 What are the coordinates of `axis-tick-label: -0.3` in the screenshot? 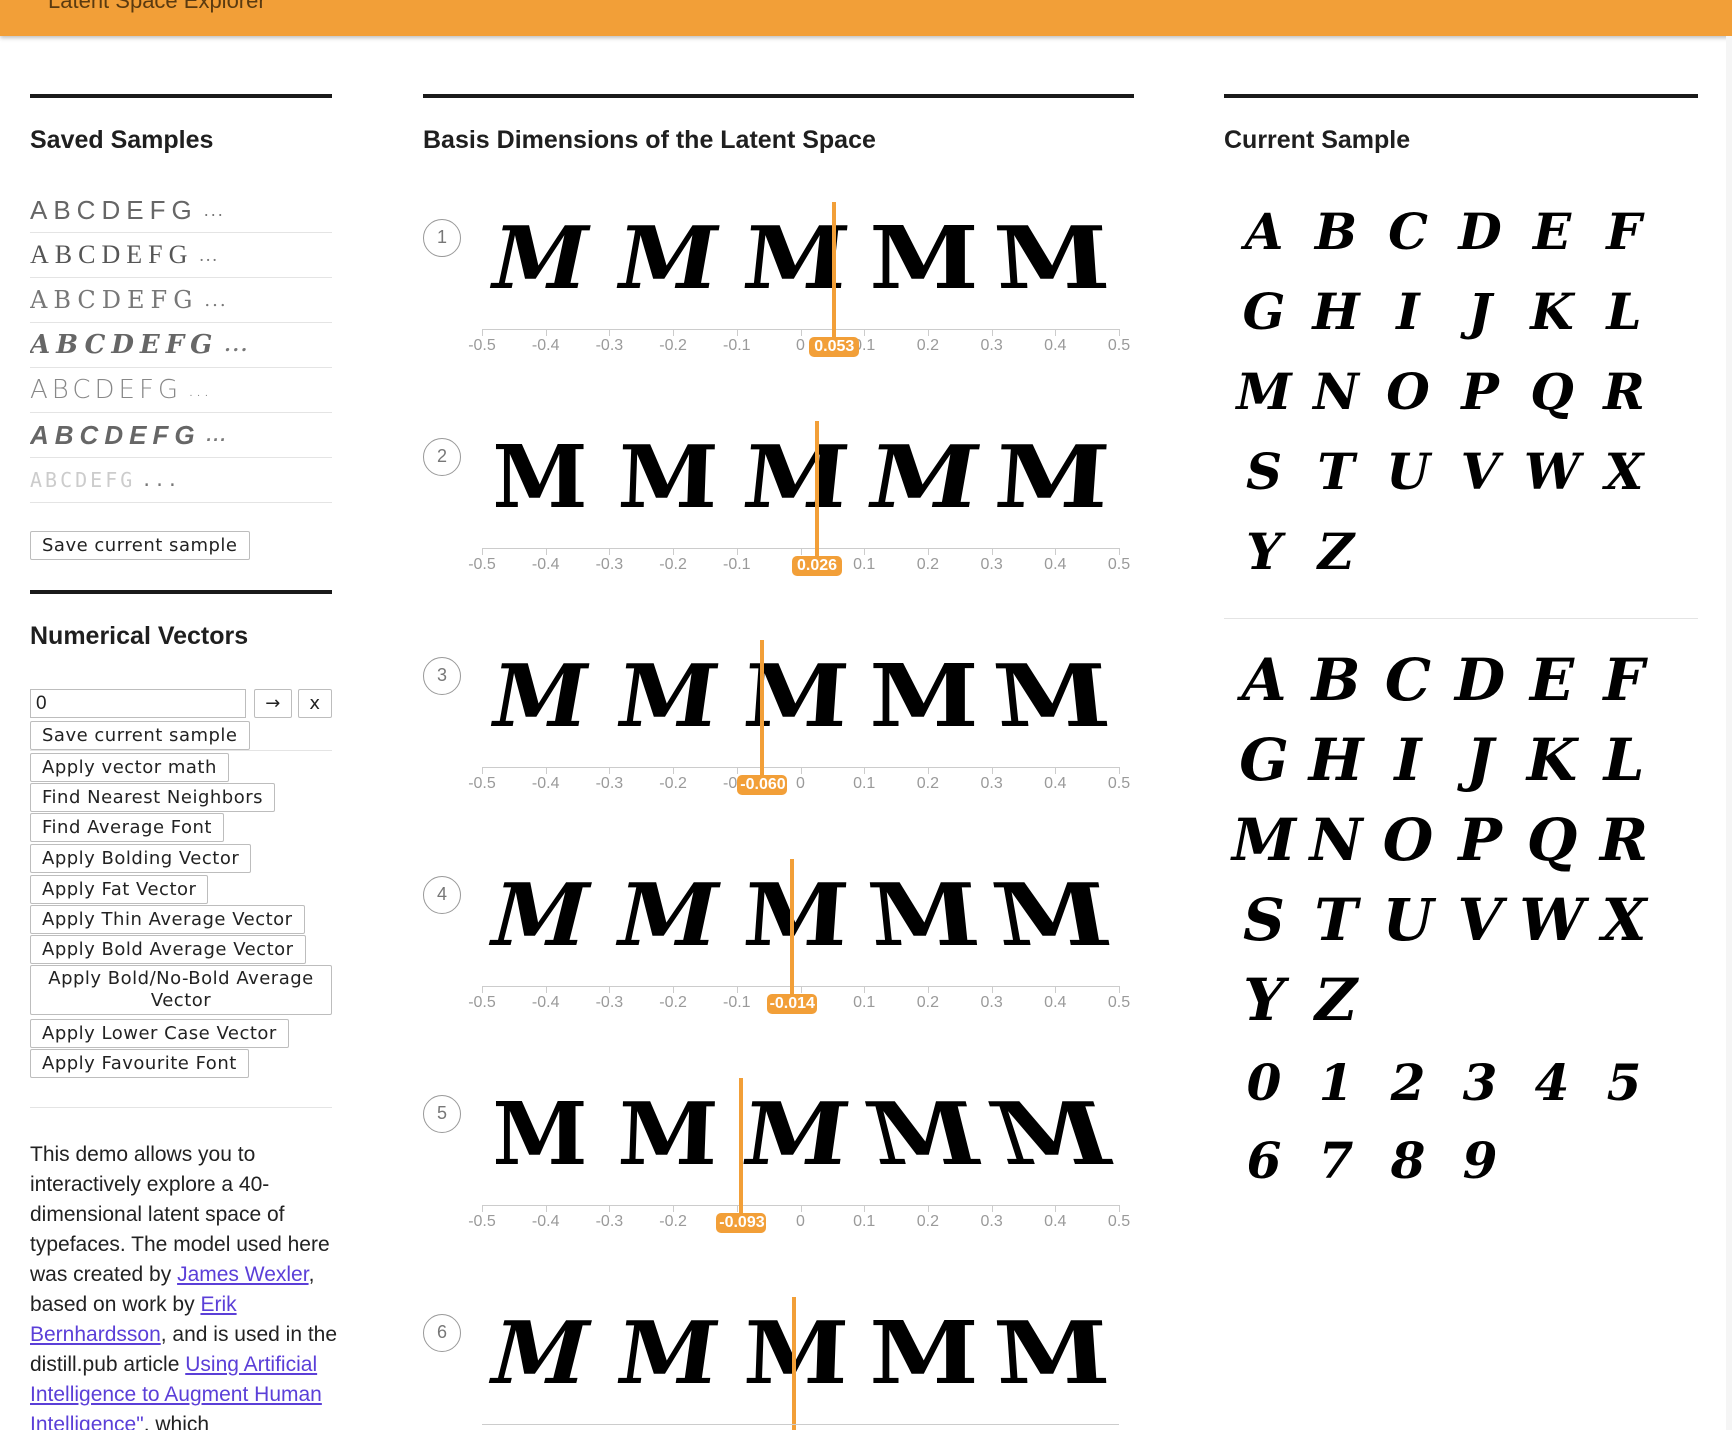 It's located at (609, 564).